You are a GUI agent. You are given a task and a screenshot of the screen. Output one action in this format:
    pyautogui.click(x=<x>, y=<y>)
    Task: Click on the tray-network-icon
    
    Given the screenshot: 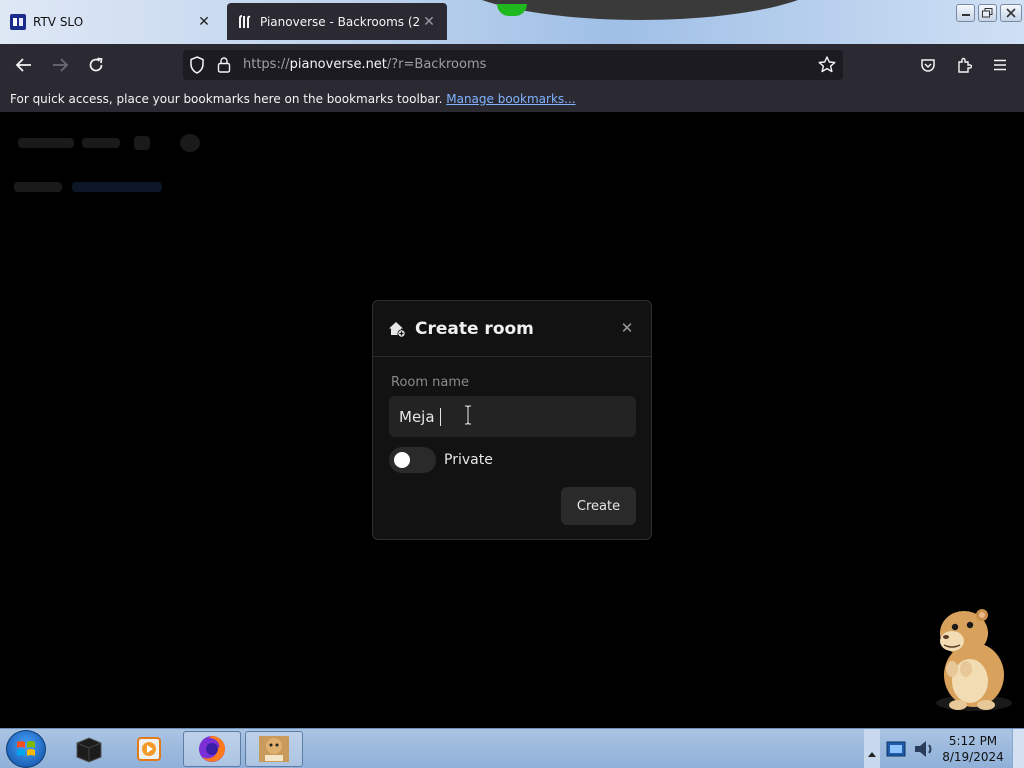 What is the action you would take?
    pyautogui.click(x=898, y=751)
    